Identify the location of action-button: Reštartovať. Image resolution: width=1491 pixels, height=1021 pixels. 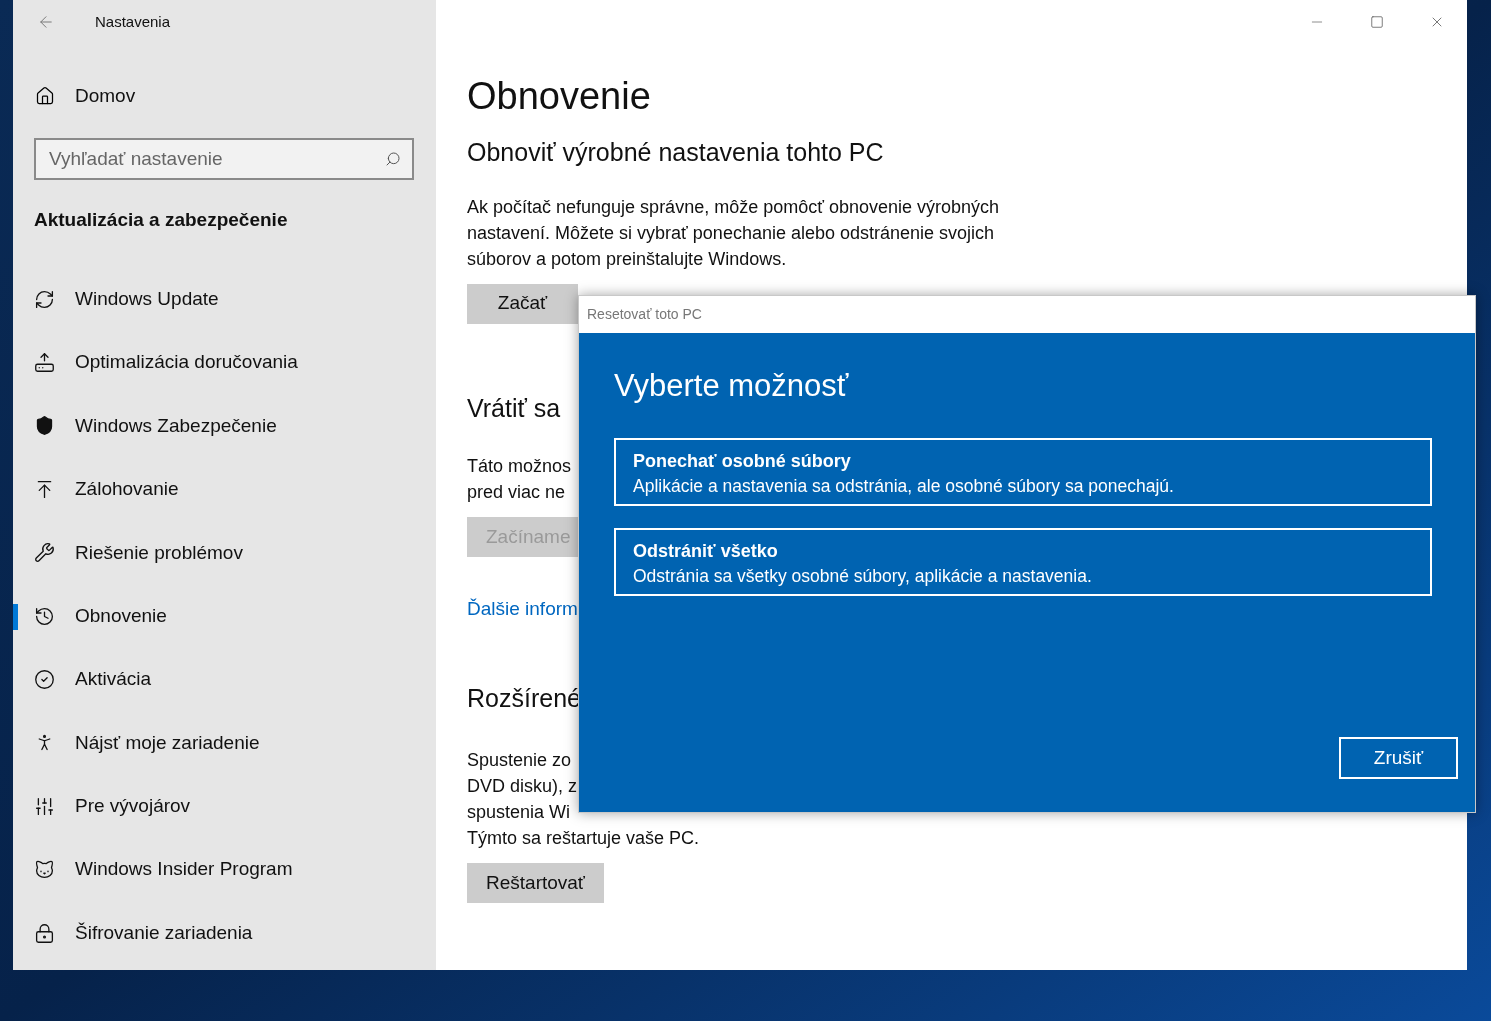
(535, 883).